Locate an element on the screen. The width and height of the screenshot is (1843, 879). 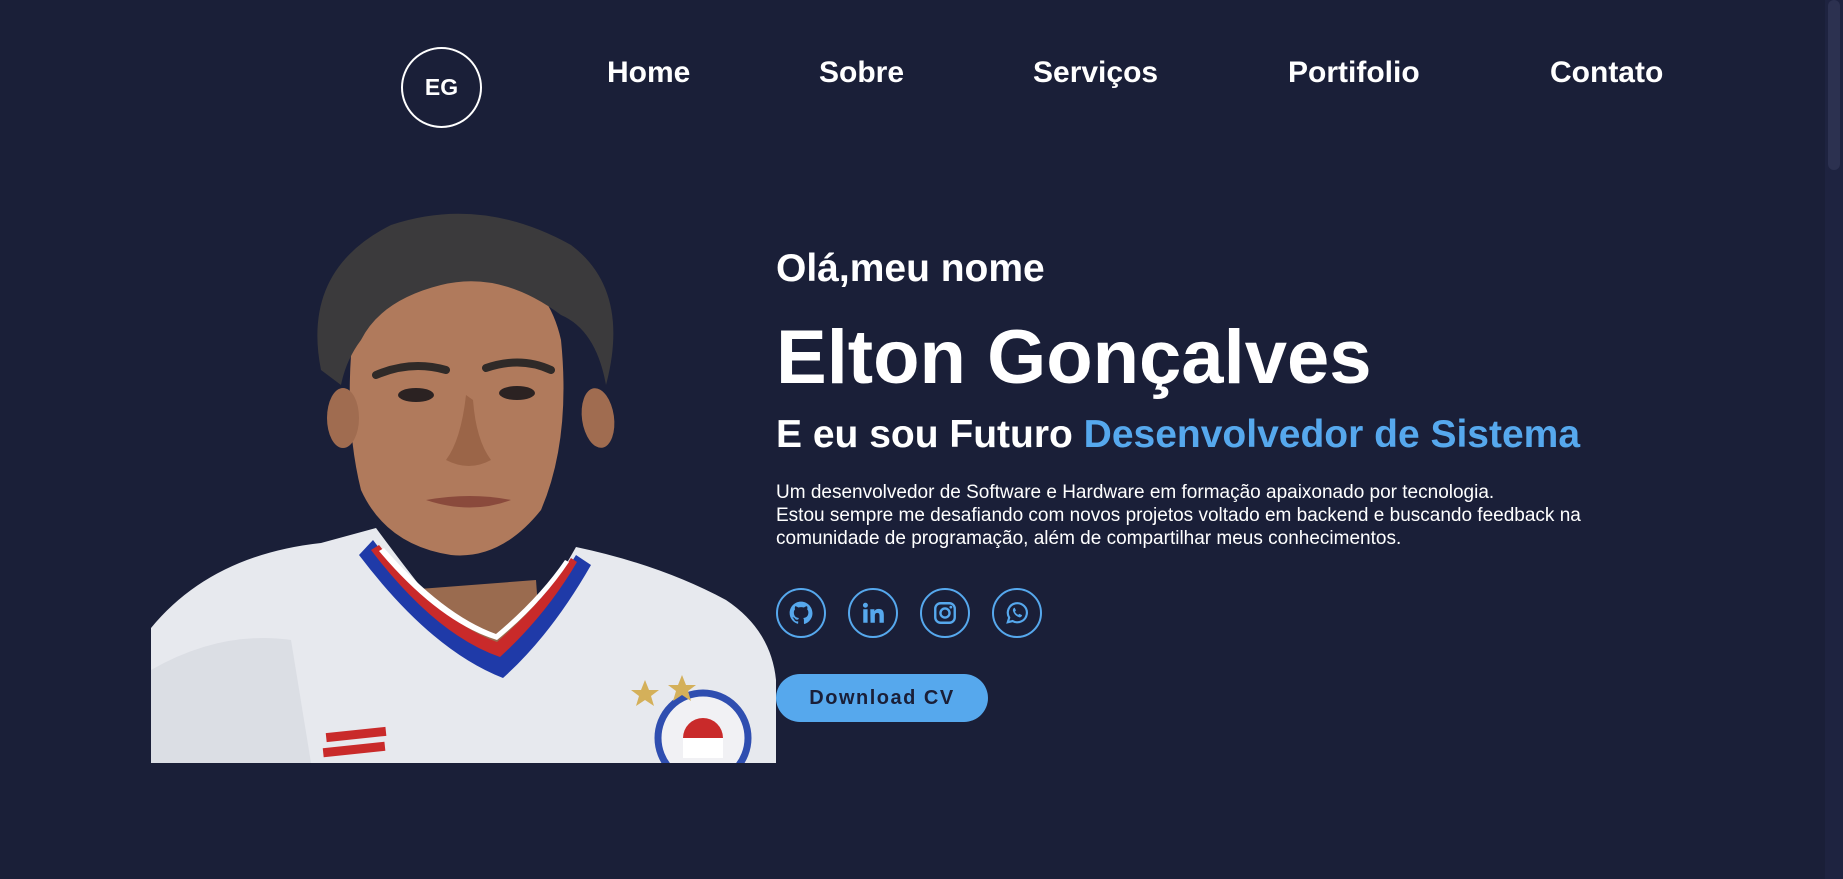
hero-subtitle: E eu sou Futuro Desenvolvedor de Sistema is located at coordinates (1276, 435).